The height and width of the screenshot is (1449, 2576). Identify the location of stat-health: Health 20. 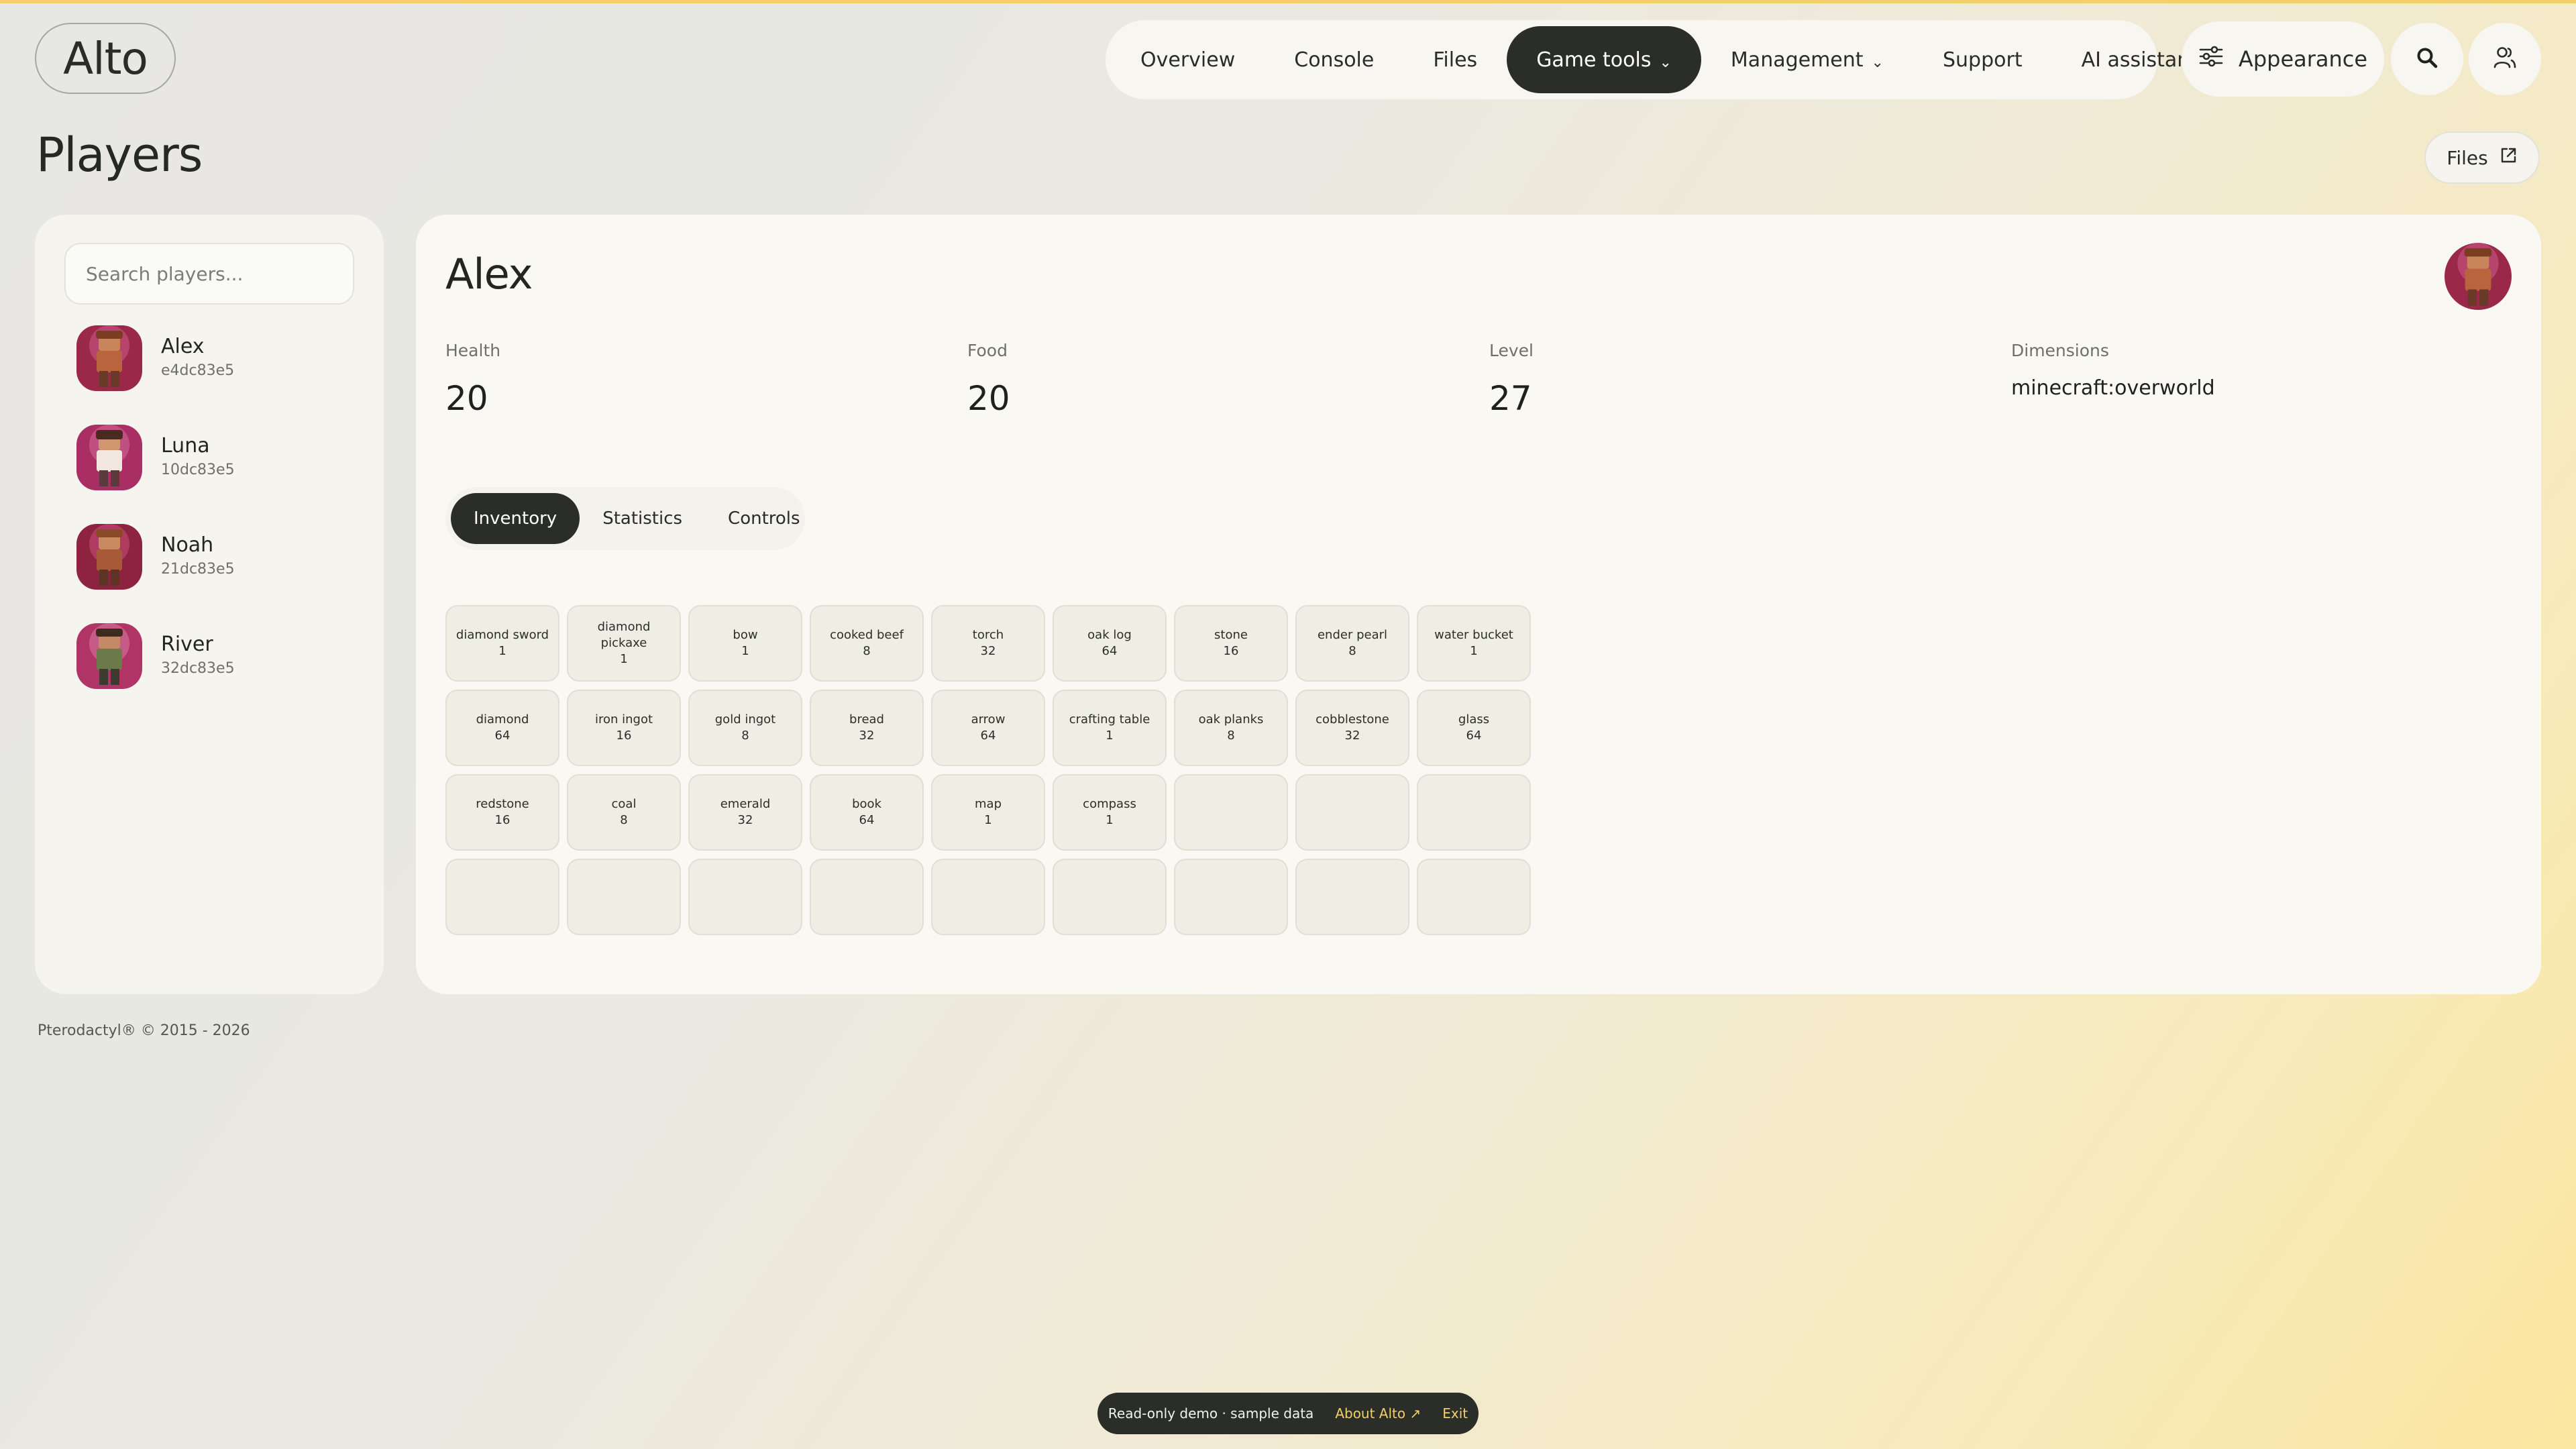
(472, 379).